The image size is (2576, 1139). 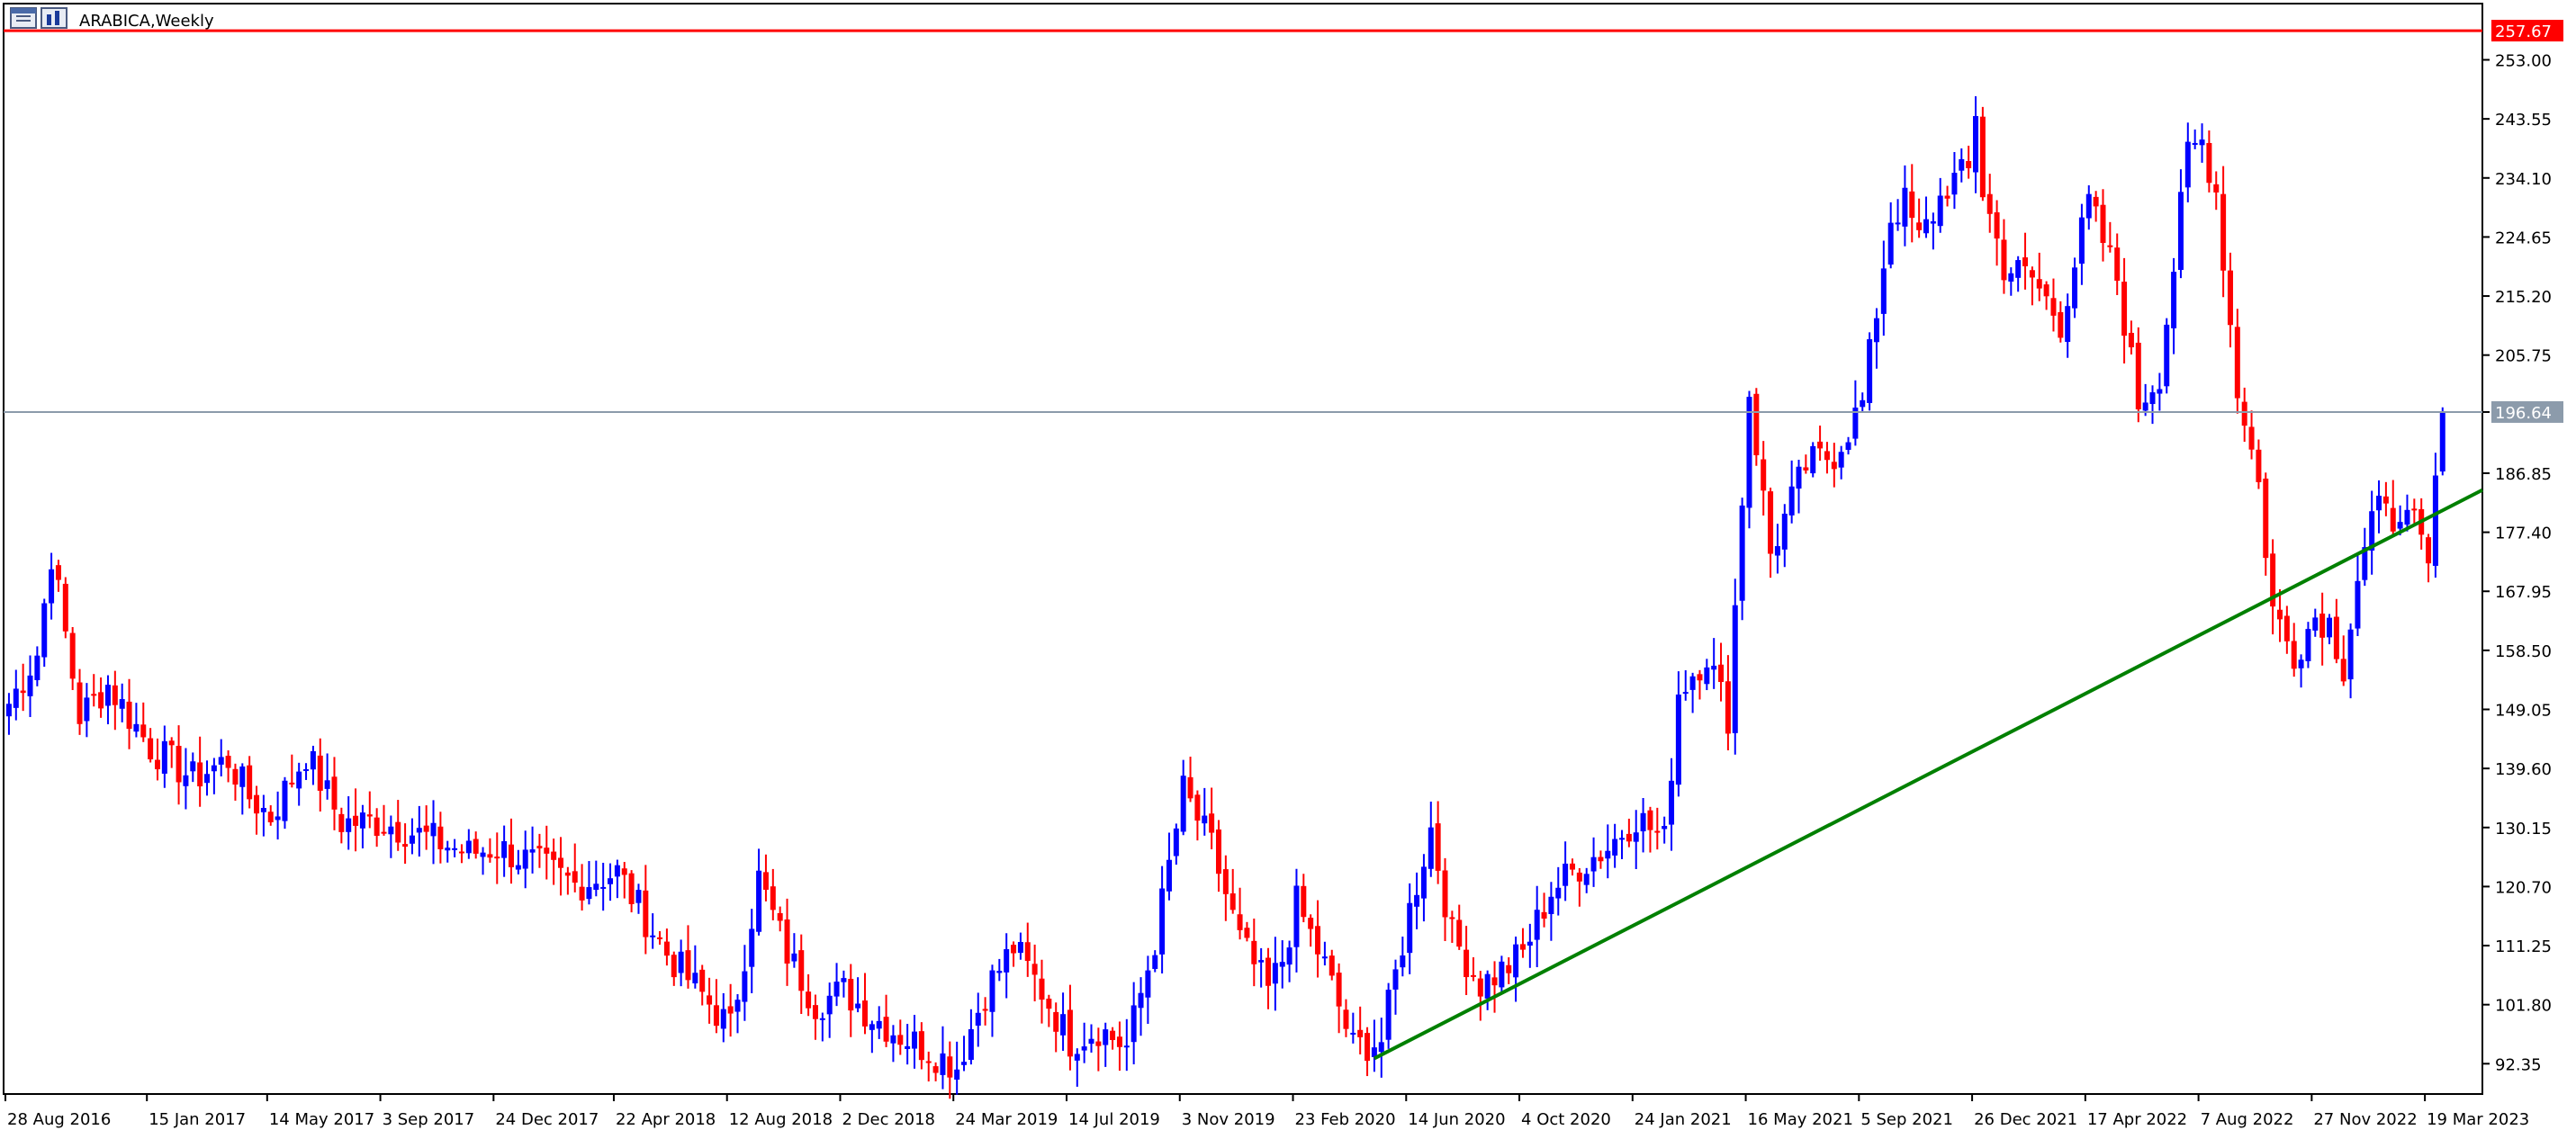 I want to click on chart-window-icon, so click(x=39, y=18).